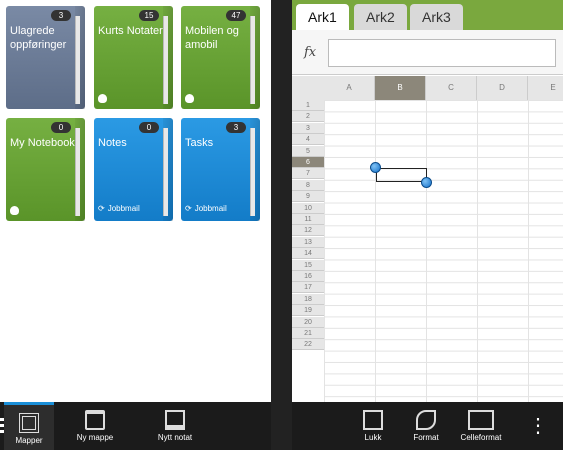  Describe the element at coordinates (308, 311) in the screenshot. I see `row-header: 19` at that location.